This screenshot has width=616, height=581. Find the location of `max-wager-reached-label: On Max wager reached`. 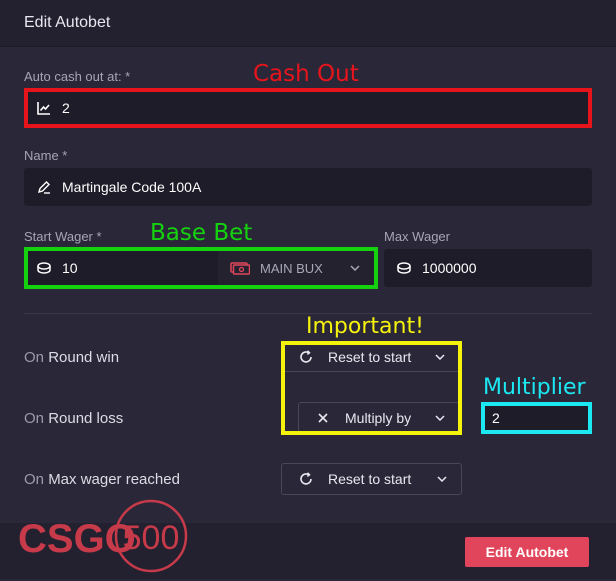

max-wager-reached-label: On Max wager reached is located at coordinates (102, 479).